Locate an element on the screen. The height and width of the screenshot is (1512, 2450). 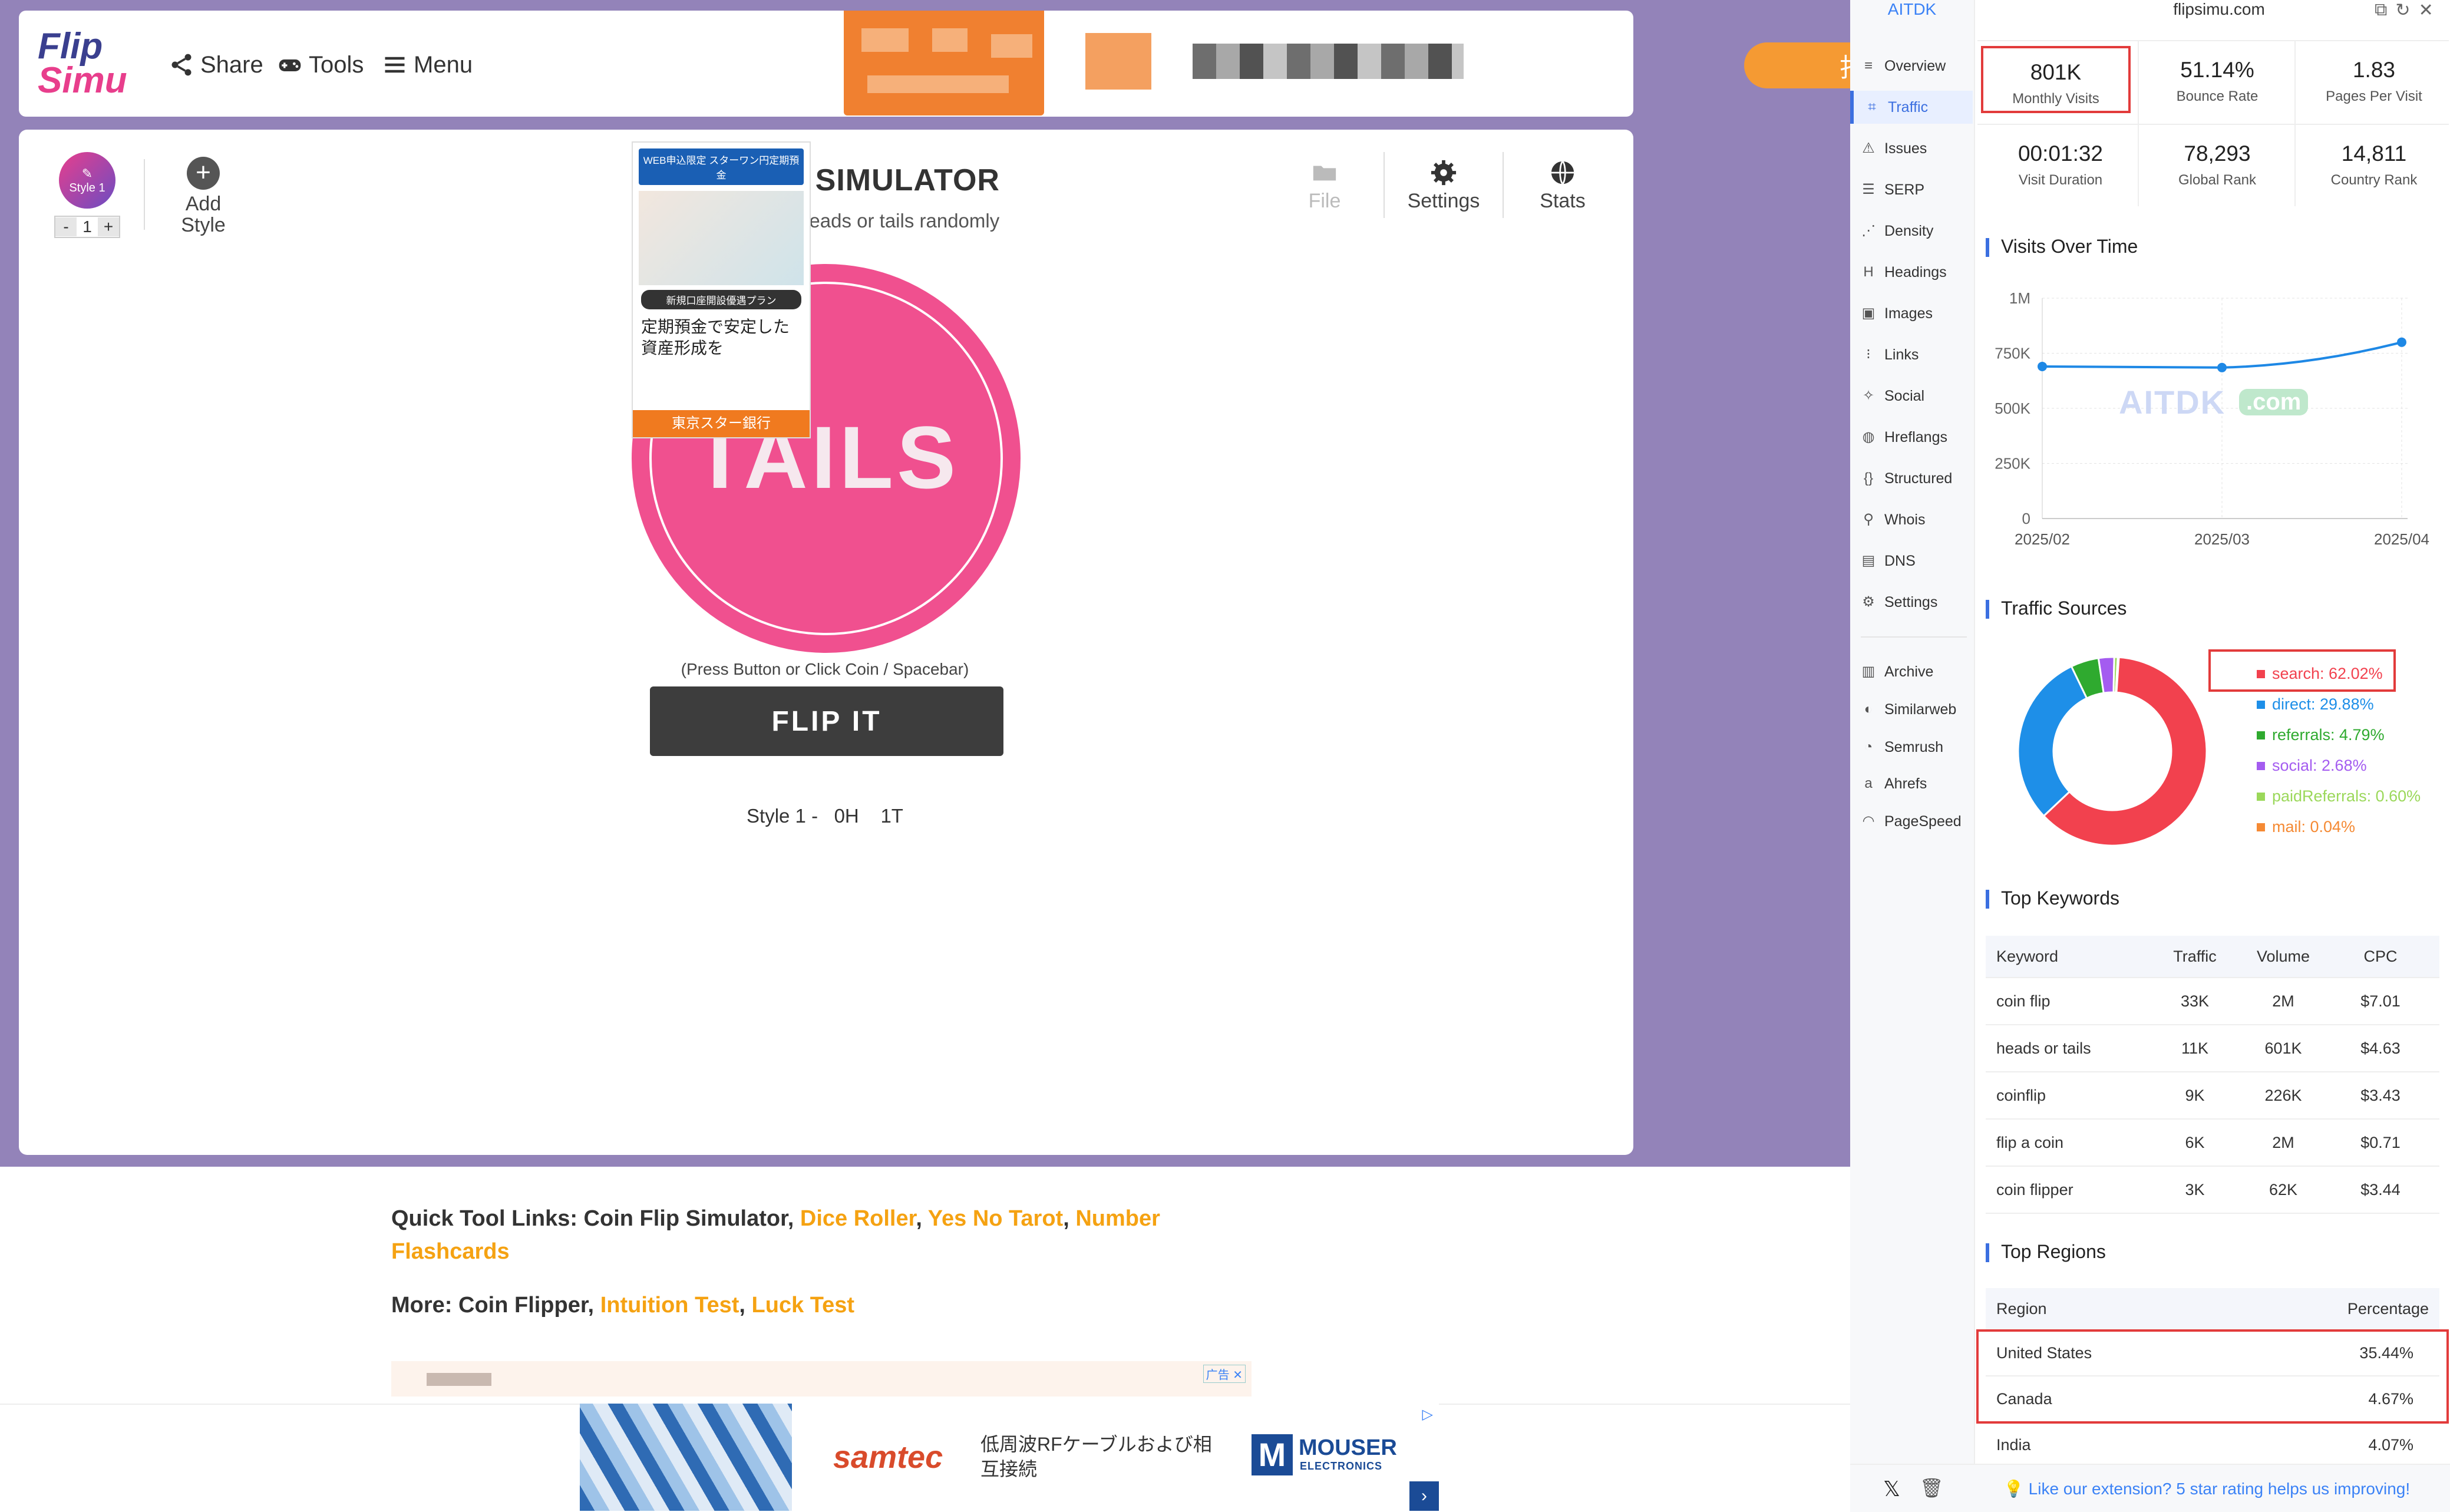
ad-arrow-icon: › is located at coordinates (1424, 1496).